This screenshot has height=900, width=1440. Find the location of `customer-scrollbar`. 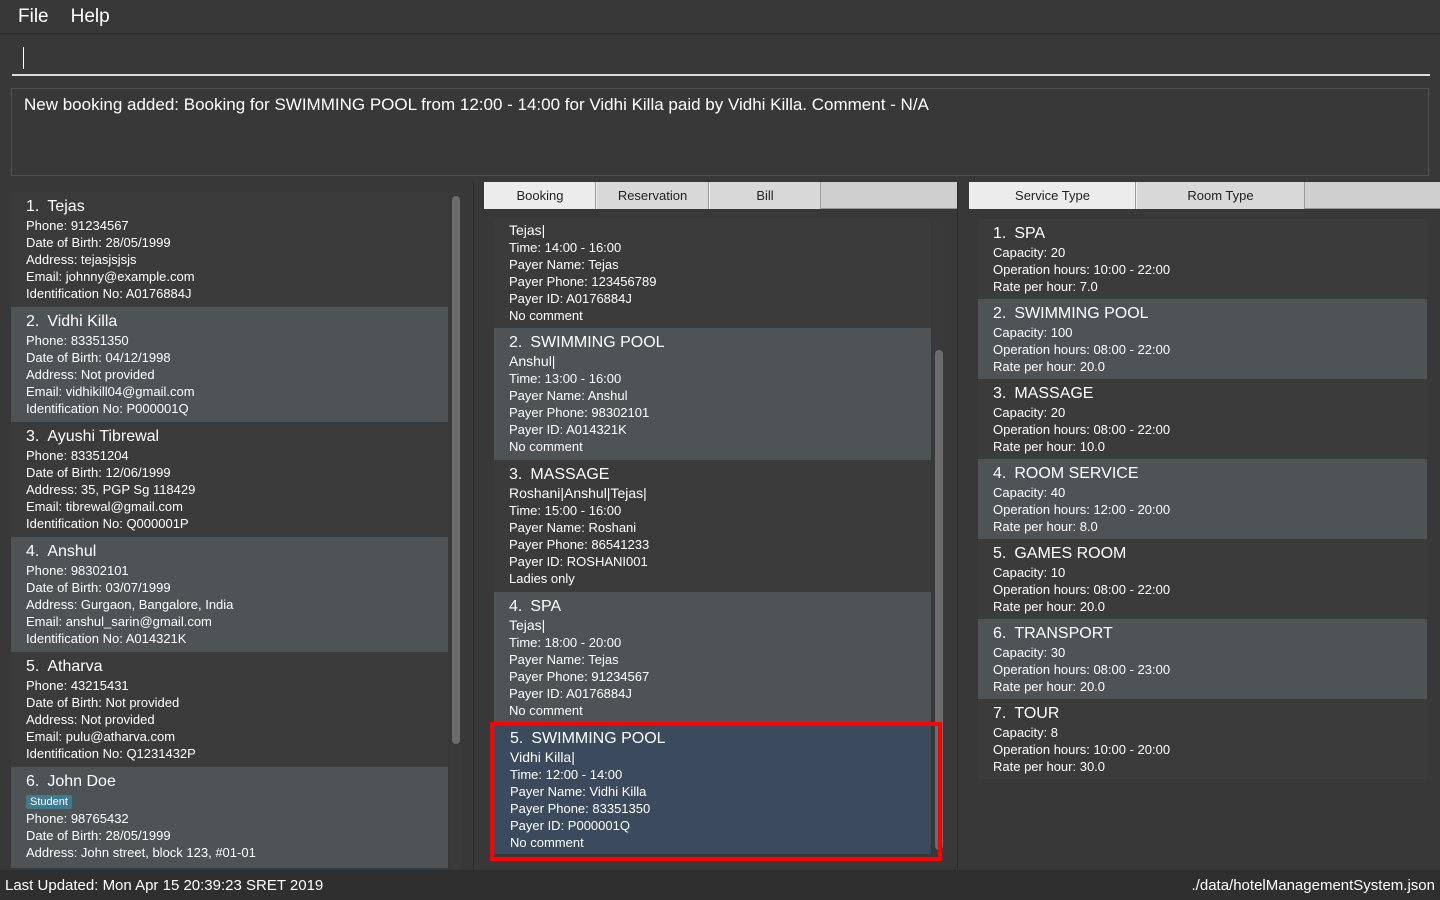

customer-scrollbar is located at coordinates (456, 530).